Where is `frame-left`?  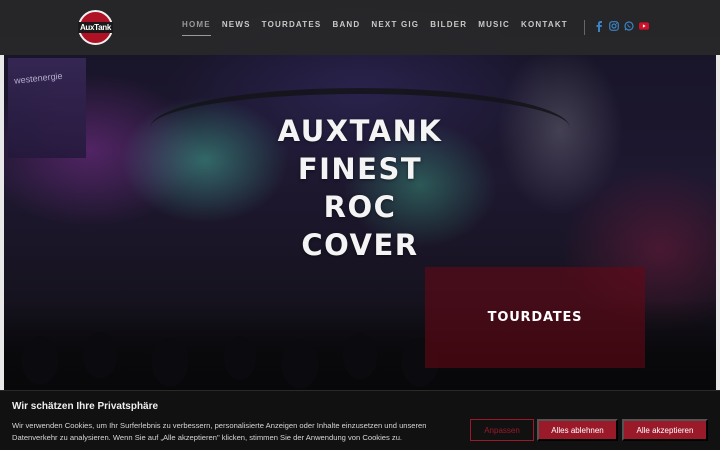
frame-left is located at coordinates (2, 222).